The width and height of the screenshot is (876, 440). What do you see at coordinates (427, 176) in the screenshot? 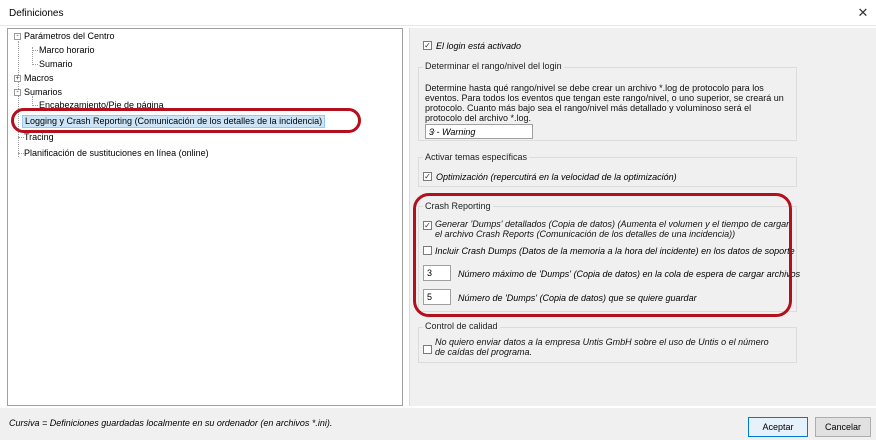
I see `optimization-checkbox: ✓` at bounding box center [427, 176].